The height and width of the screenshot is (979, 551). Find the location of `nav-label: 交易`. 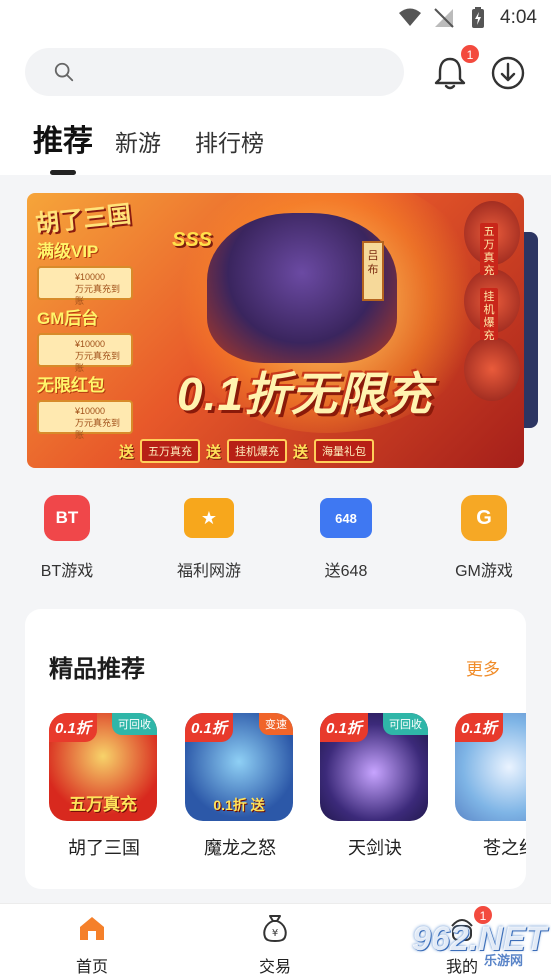

nav-label: 交易 is located at coordinates (274, 967).